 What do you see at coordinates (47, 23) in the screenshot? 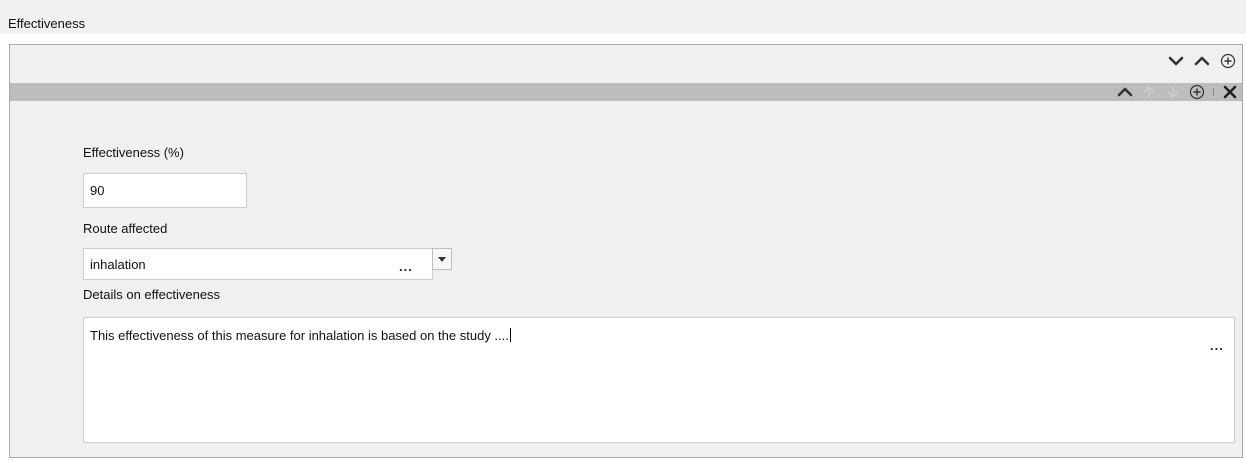
I see `section-title: Effectiveness` at bounding box center [47, 23].